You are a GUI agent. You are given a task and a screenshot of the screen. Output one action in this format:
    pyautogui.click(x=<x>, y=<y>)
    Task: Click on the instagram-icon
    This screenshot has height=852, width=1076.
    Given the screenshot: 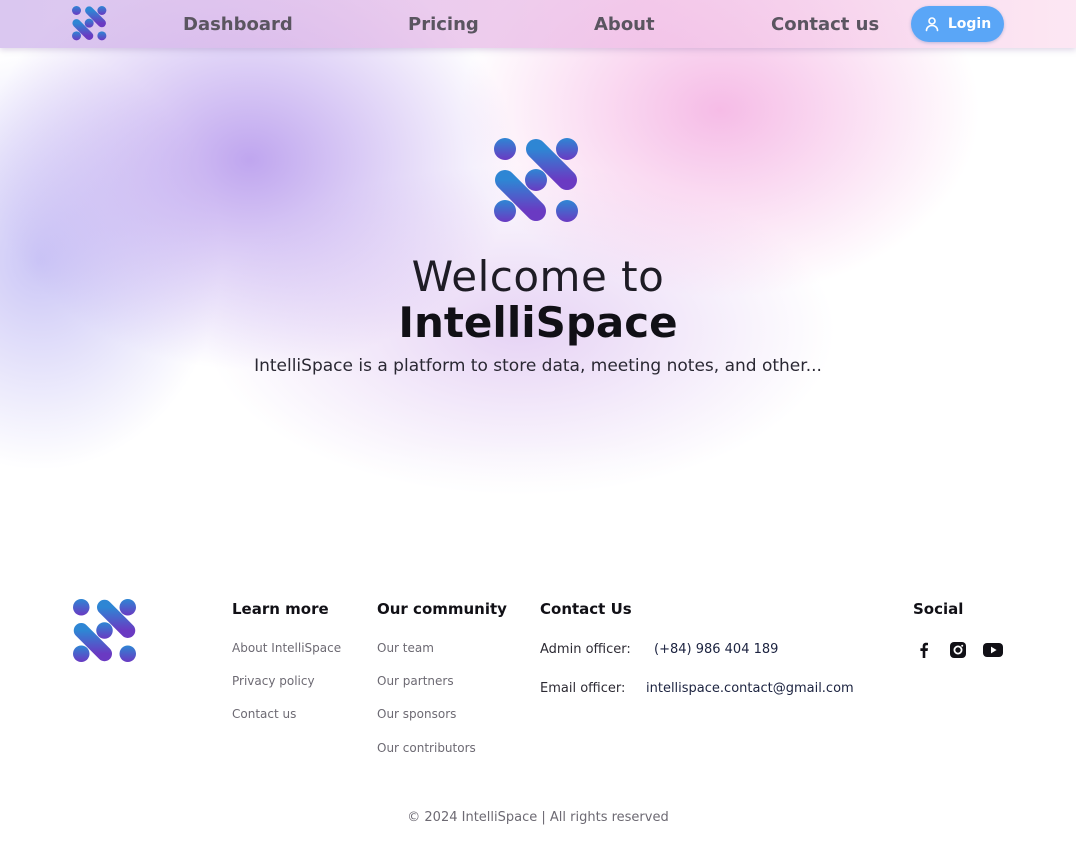 What is the action you would take?
    pyautogui.click(x=958, y=650)
    